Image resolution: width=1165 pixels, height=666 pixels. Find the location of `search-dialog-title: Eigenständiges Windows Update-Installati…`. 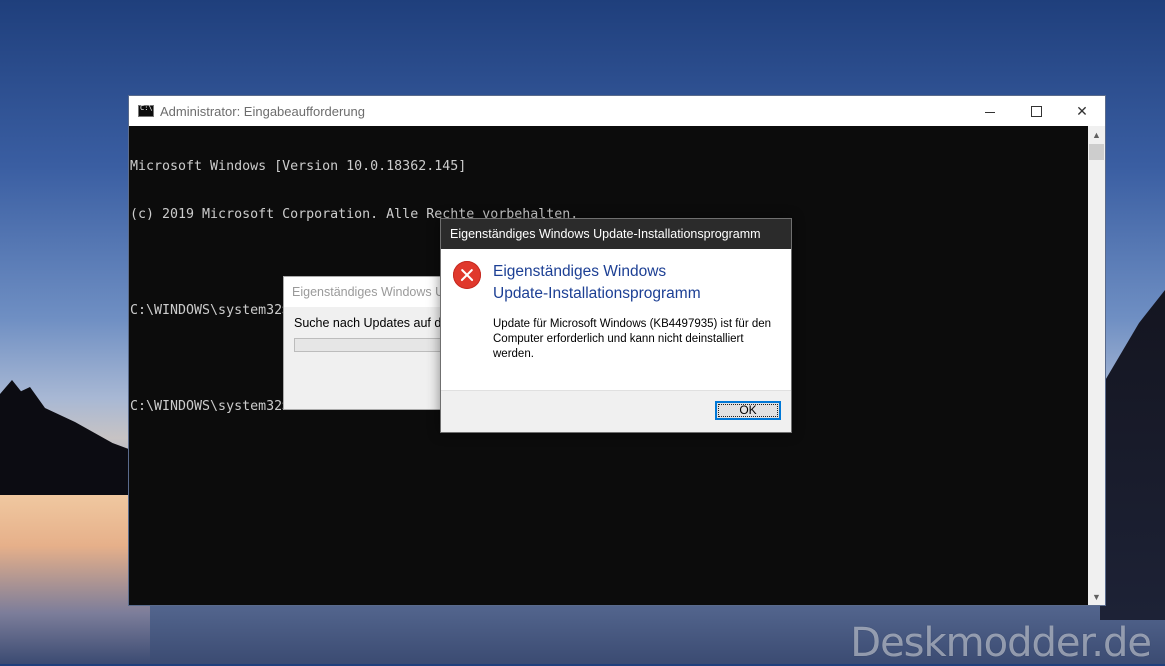

search-dialog-title: Eigenständiges Windows Update-Installati… is located at coordinates (368, 292).